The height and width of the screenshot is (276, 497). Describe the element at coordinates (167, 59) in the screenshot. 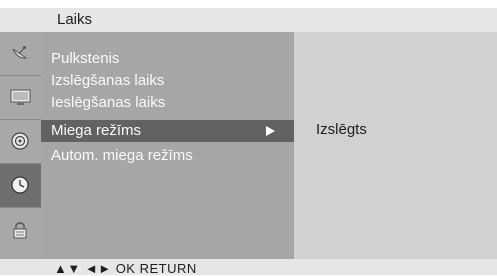

I see `menu-item-clock: Pulkstenis` at that location.